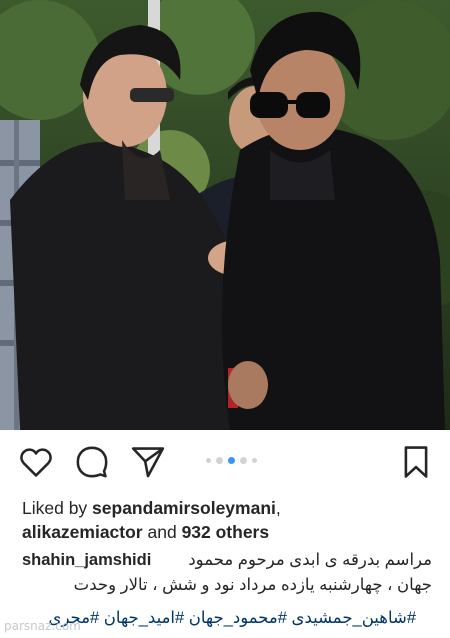 Image resolution: width=450 pixels, height=638 pixels. What do you see at coordinates (184, 508) in the screenshot?
I see `liker-username-link: sepandamirsoleymani` at bounding box center [184, 508].